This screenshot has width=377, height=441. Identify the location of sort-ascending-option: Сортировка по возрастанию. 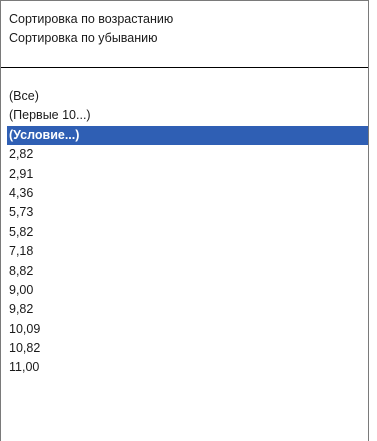
(91, 19).